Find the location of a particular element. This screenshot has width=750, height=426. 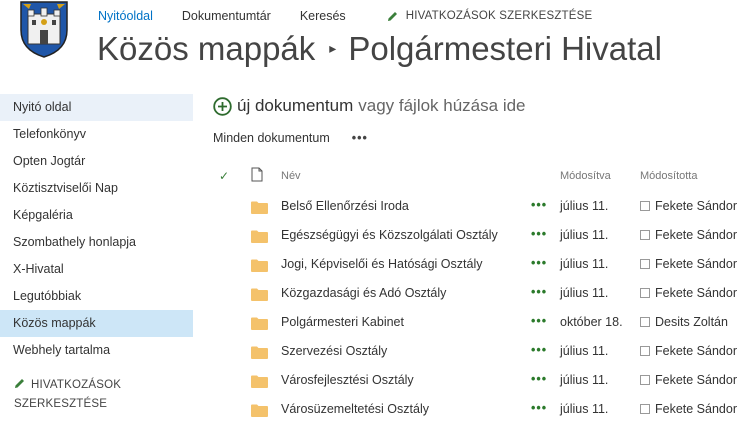

modified-date: október 18. is located at coordinates (591, 322).